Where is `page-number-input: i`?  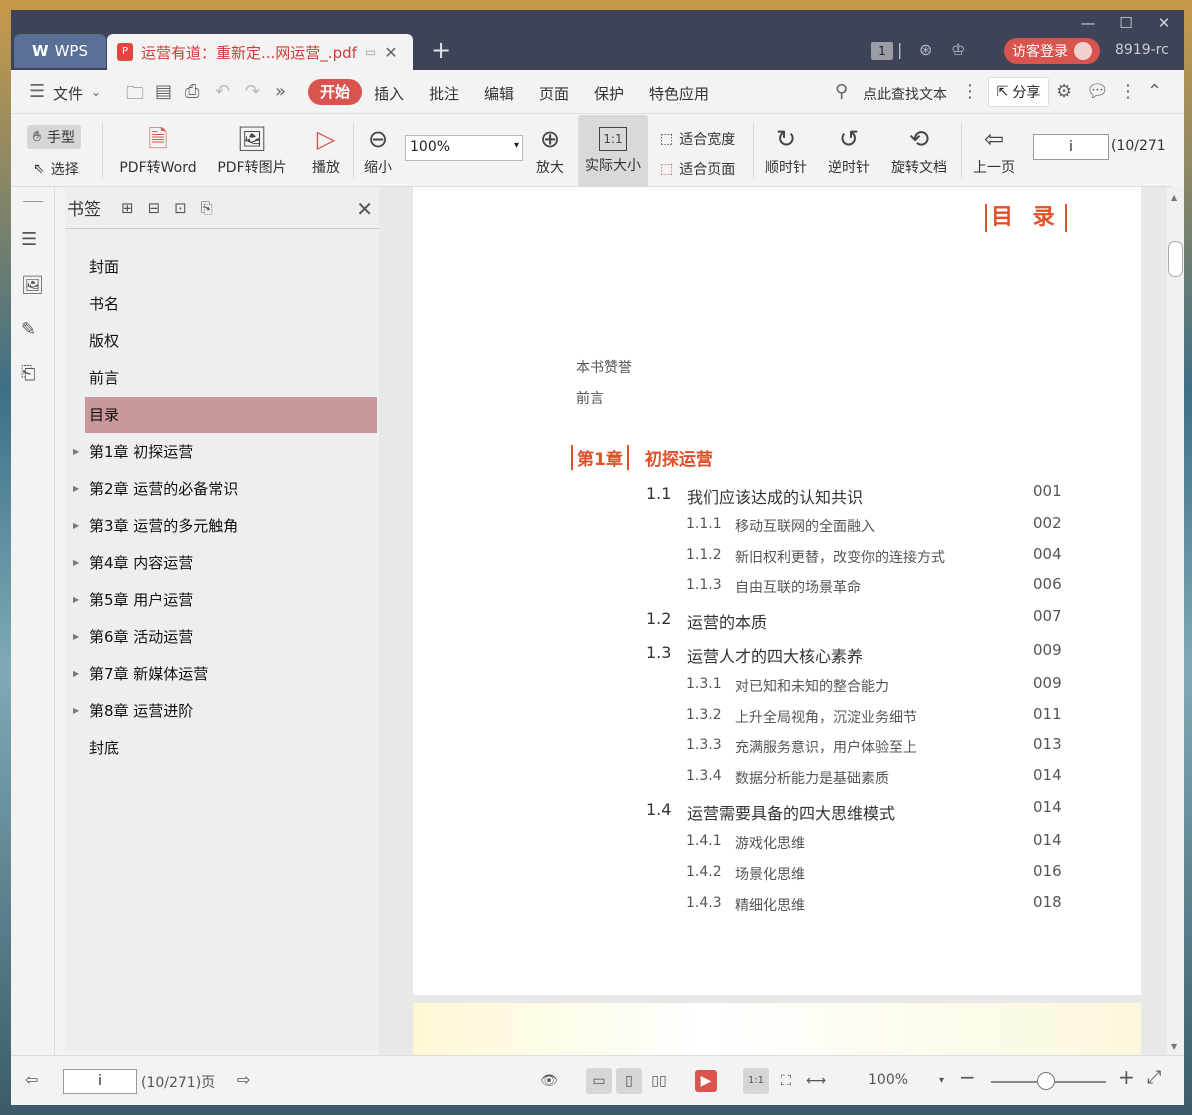 page-number-input: i is located at coordinates (1071, 147).